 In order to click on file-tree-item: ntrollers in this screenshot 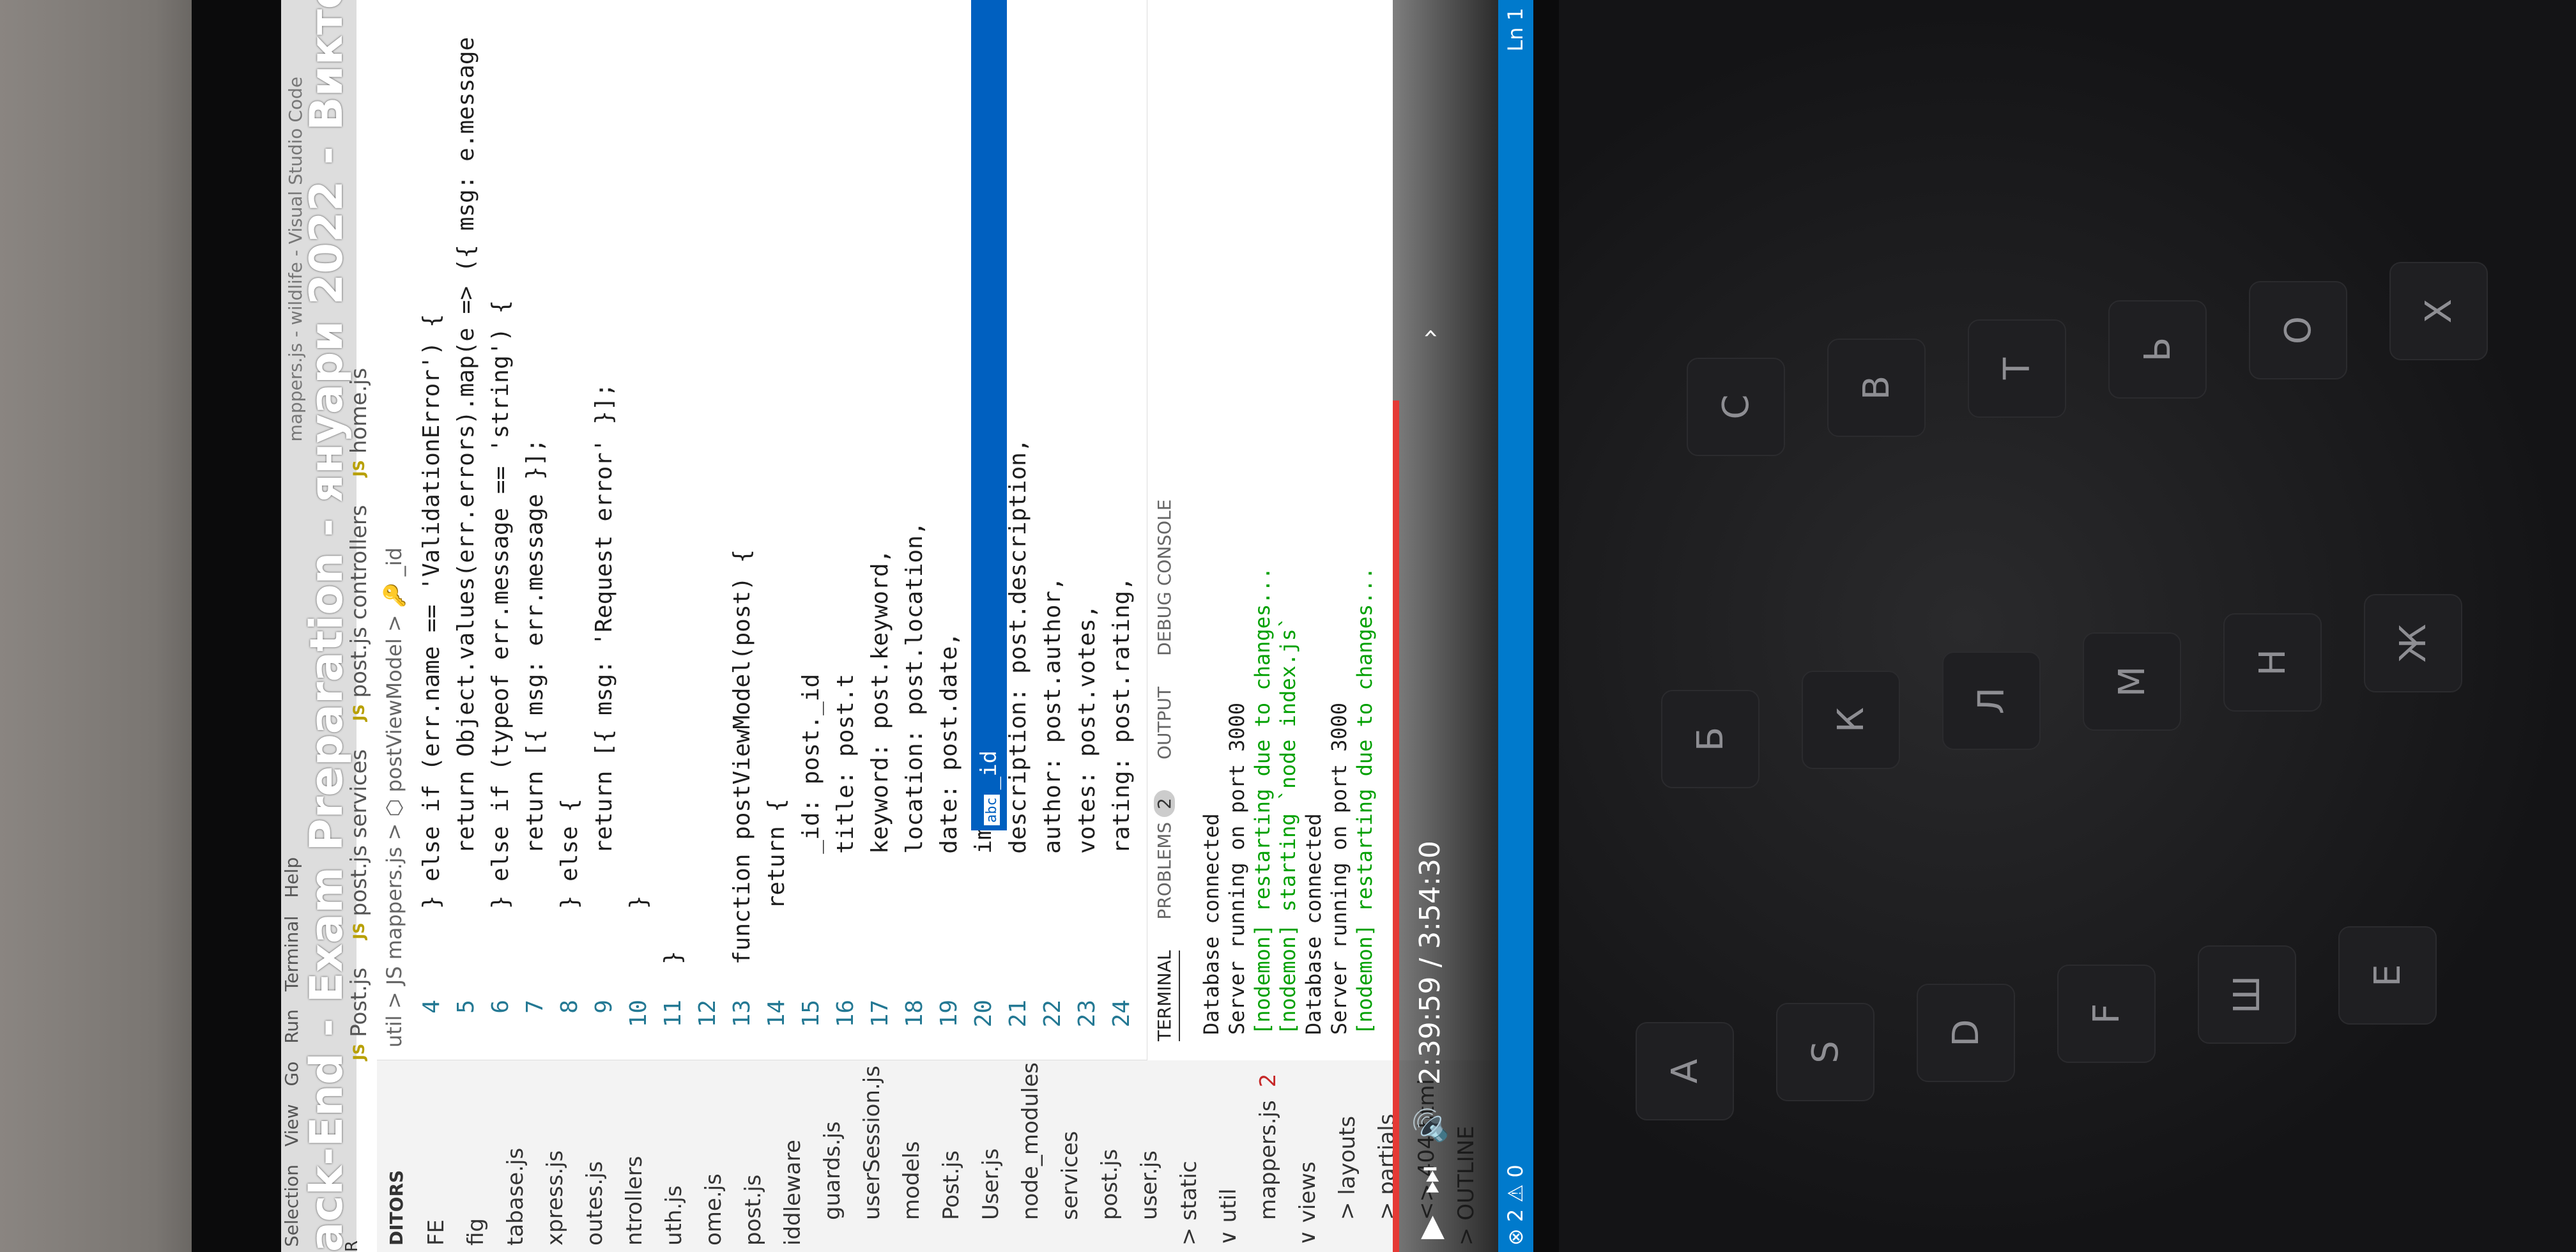, I will do `click(634, 1156)`.